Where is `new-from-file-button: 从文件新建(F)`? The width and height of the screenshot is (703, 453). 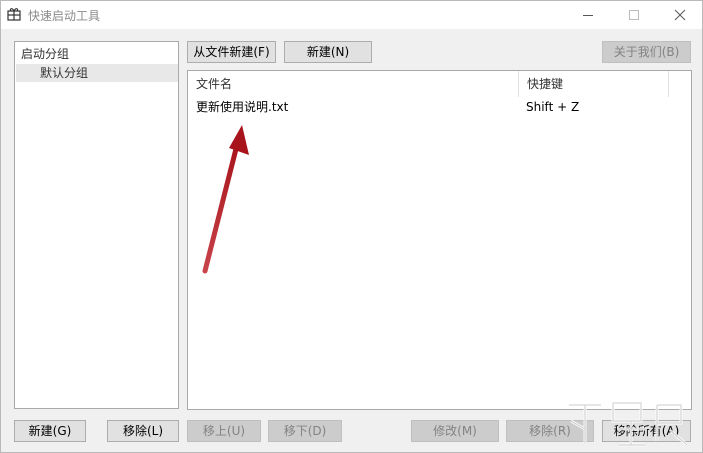 new-from-file-button: 从文件新建(F) is located at coordinates (231, 52).